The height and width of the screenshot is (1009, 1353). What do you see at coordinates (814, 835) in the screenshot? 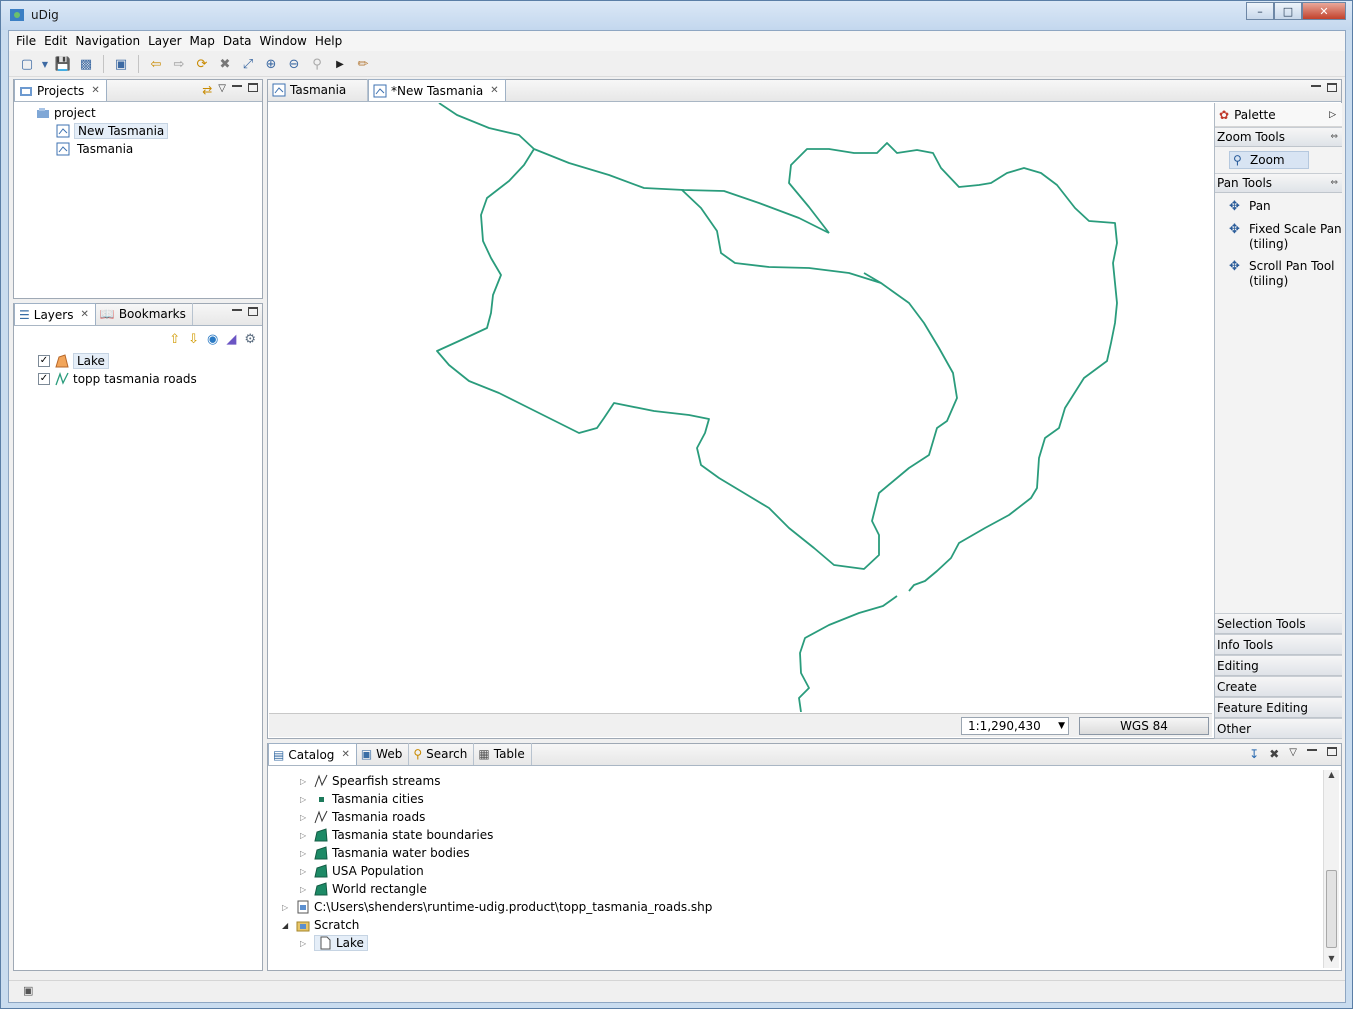
I see `catalog-row: ▷ Tasmania state boundaries` at bounding box center [814, 835].